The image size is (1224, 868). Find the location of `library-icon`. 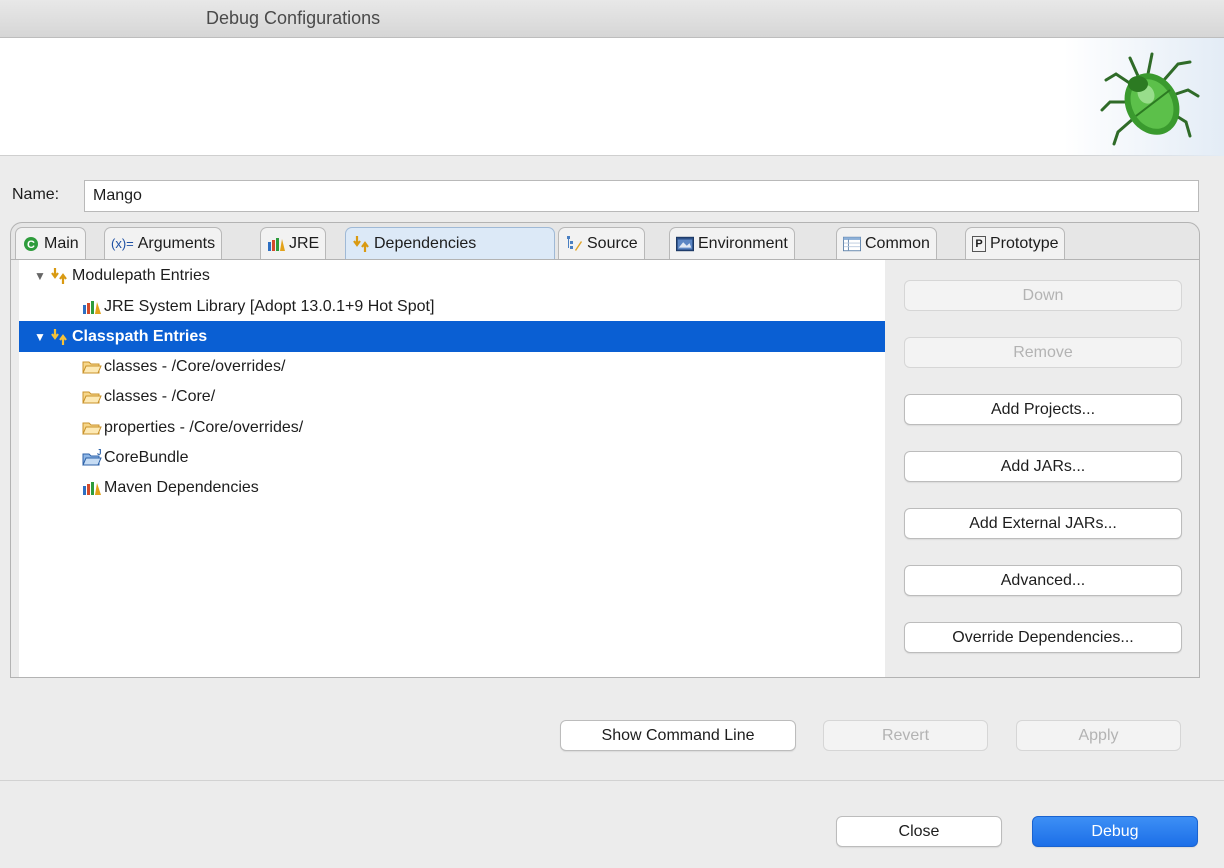

library-icon is located at coordinates (92, 488).